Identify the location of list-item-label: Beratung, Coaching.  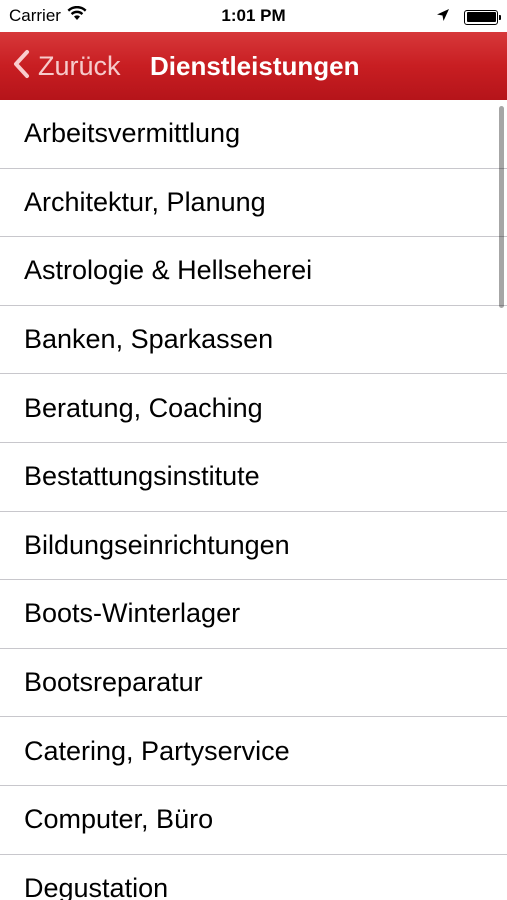
(143, 407).